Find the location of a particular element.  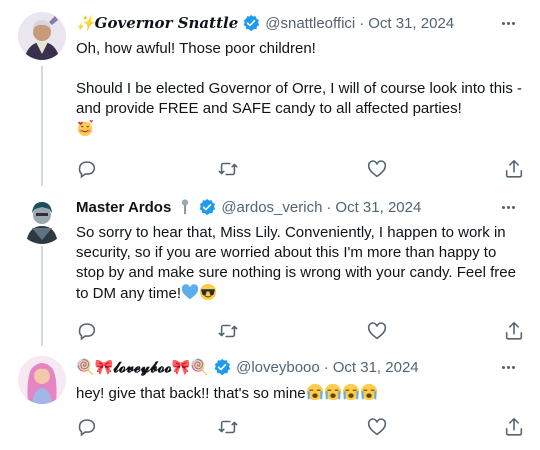

lovey-avatar-icon is located at coordinates (42, 380).